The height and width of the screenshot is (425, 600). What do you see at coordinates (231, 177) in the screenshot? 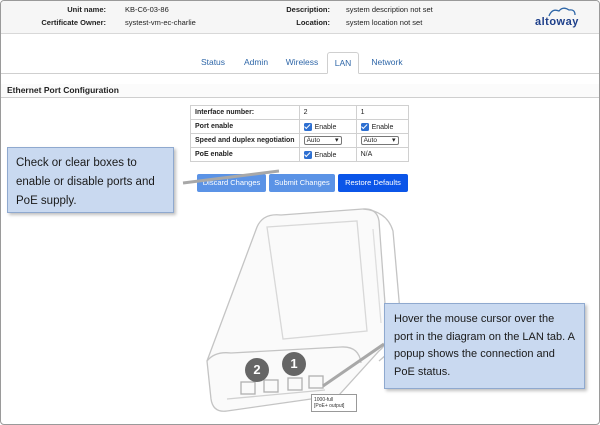
I see `callout-pointer-left` at bounding box center [231, 177].